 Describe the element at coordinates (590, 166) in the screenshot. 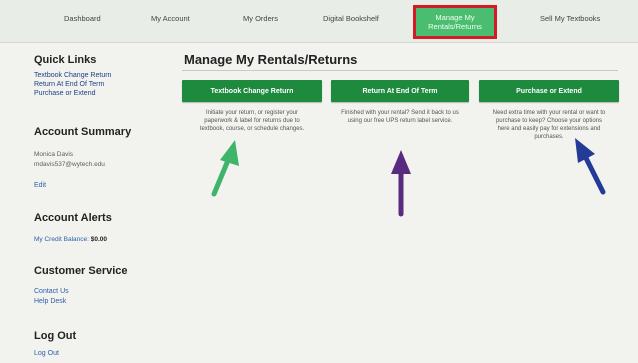

I see `blue-arrow-icon` at that location.